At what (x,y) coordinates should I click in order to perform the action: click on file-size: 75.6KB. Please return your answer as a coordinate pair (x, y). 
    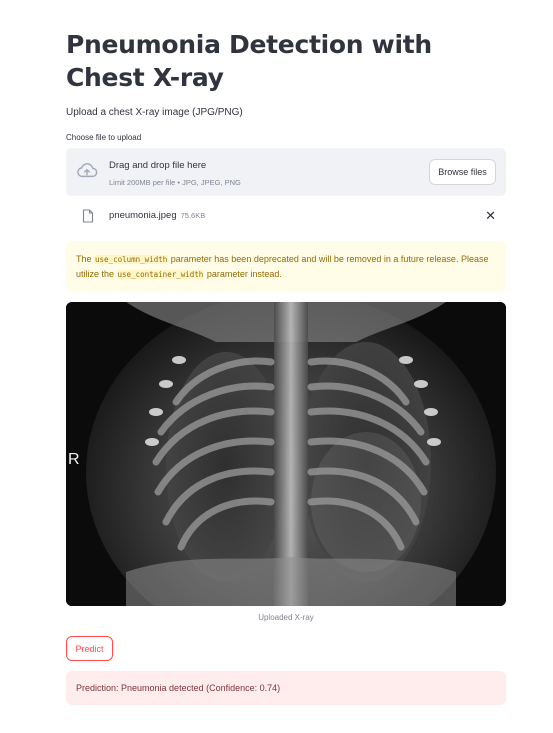
    Looking at the image, I should click on (193, 215).